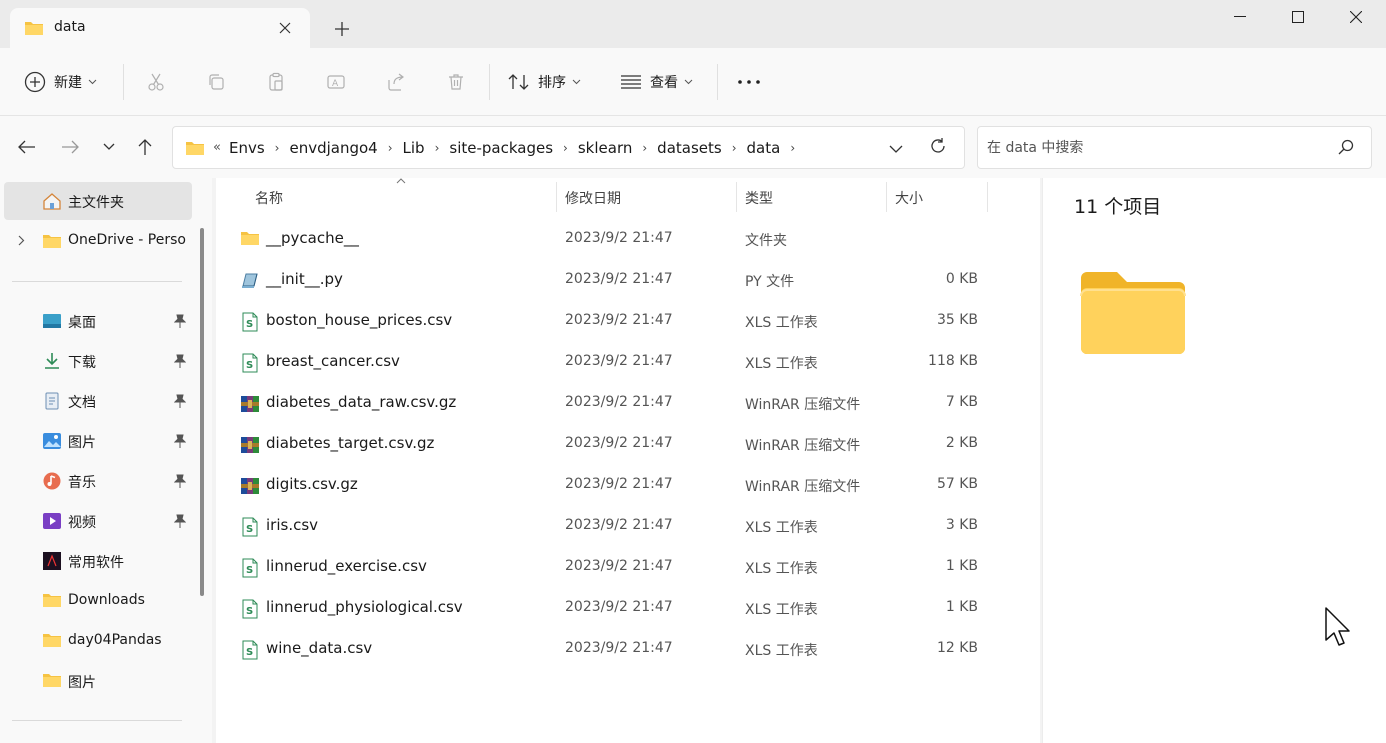 This screenshot has width=1386, height=743. Describe the element at coordinates (98, 561) in the screenshot. I see `sidebar-item-folder: 常用软件` at that location.